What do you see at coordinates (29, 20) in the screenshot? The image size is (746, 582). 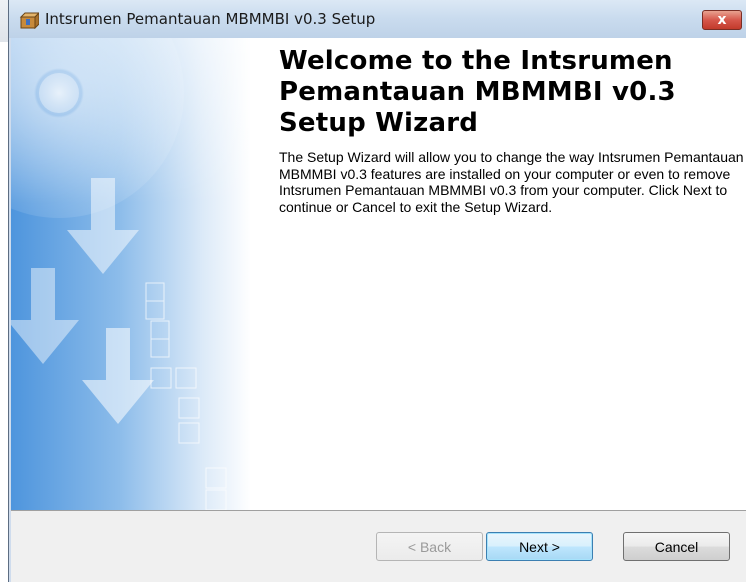 I see `setup-package-icon` at bounding box center [29, 20].